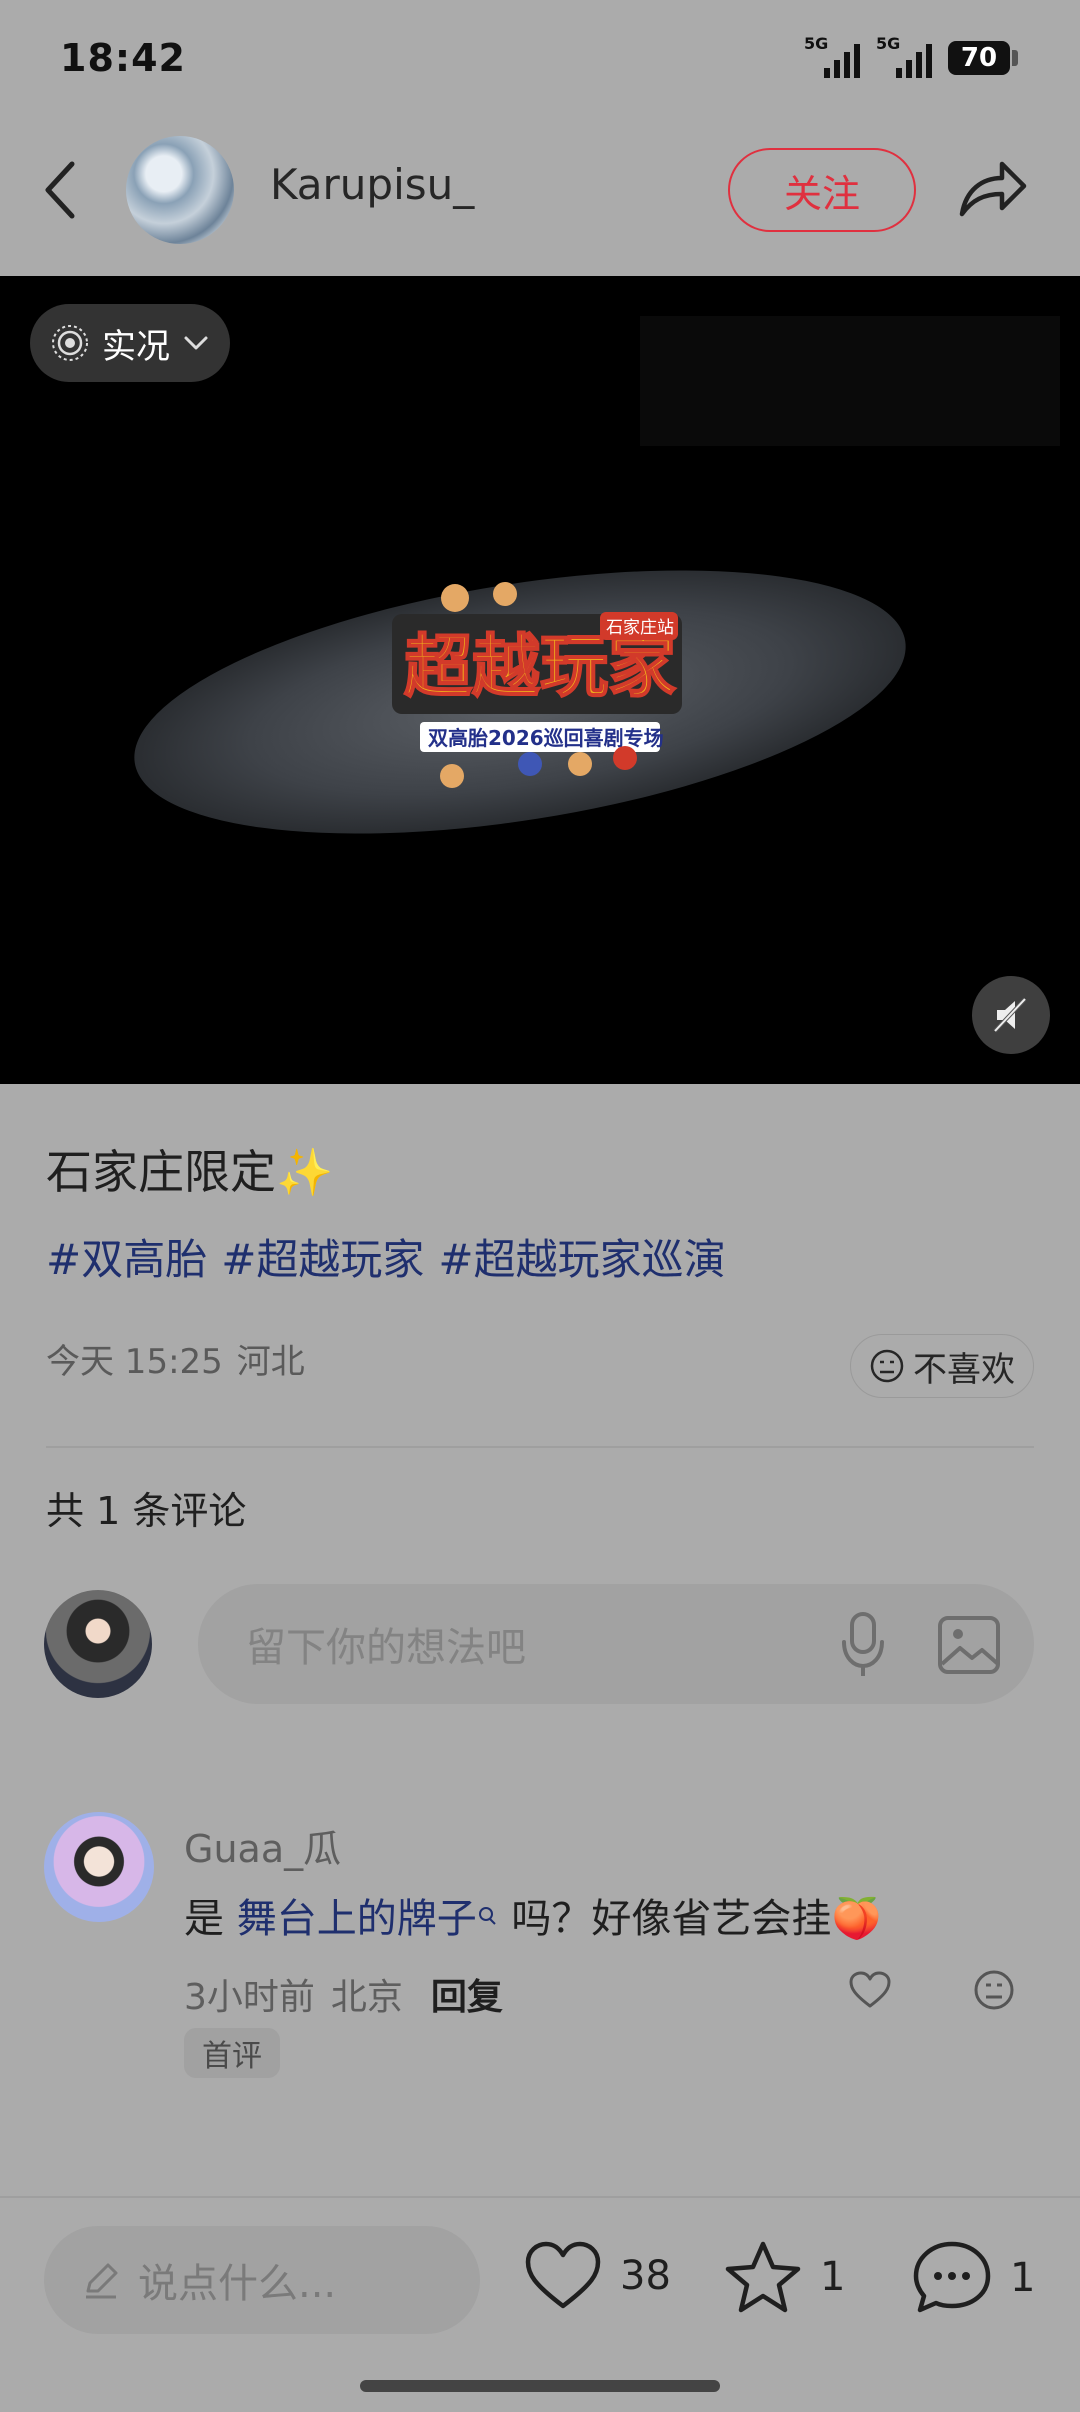  I want to click on comment-time: 3小时前, so click(249, 1997).